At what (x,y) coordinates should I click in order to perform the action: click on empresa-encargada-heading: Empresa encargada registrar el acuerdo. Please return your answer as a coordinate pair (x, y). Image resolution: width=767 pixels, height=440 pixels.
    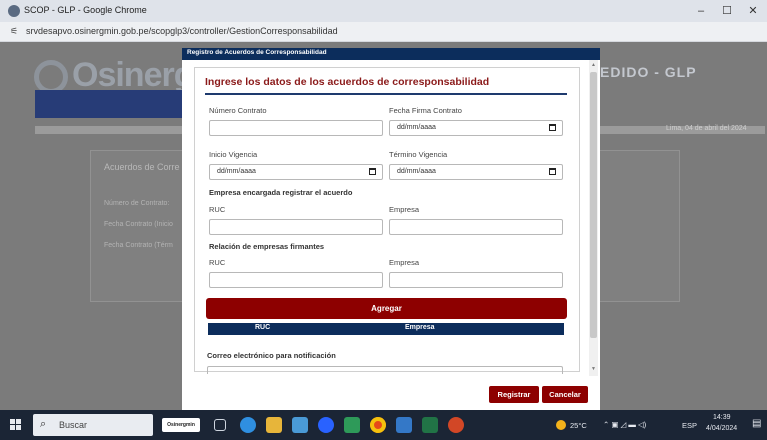
    Looking at the image, I should click on (281, 192).